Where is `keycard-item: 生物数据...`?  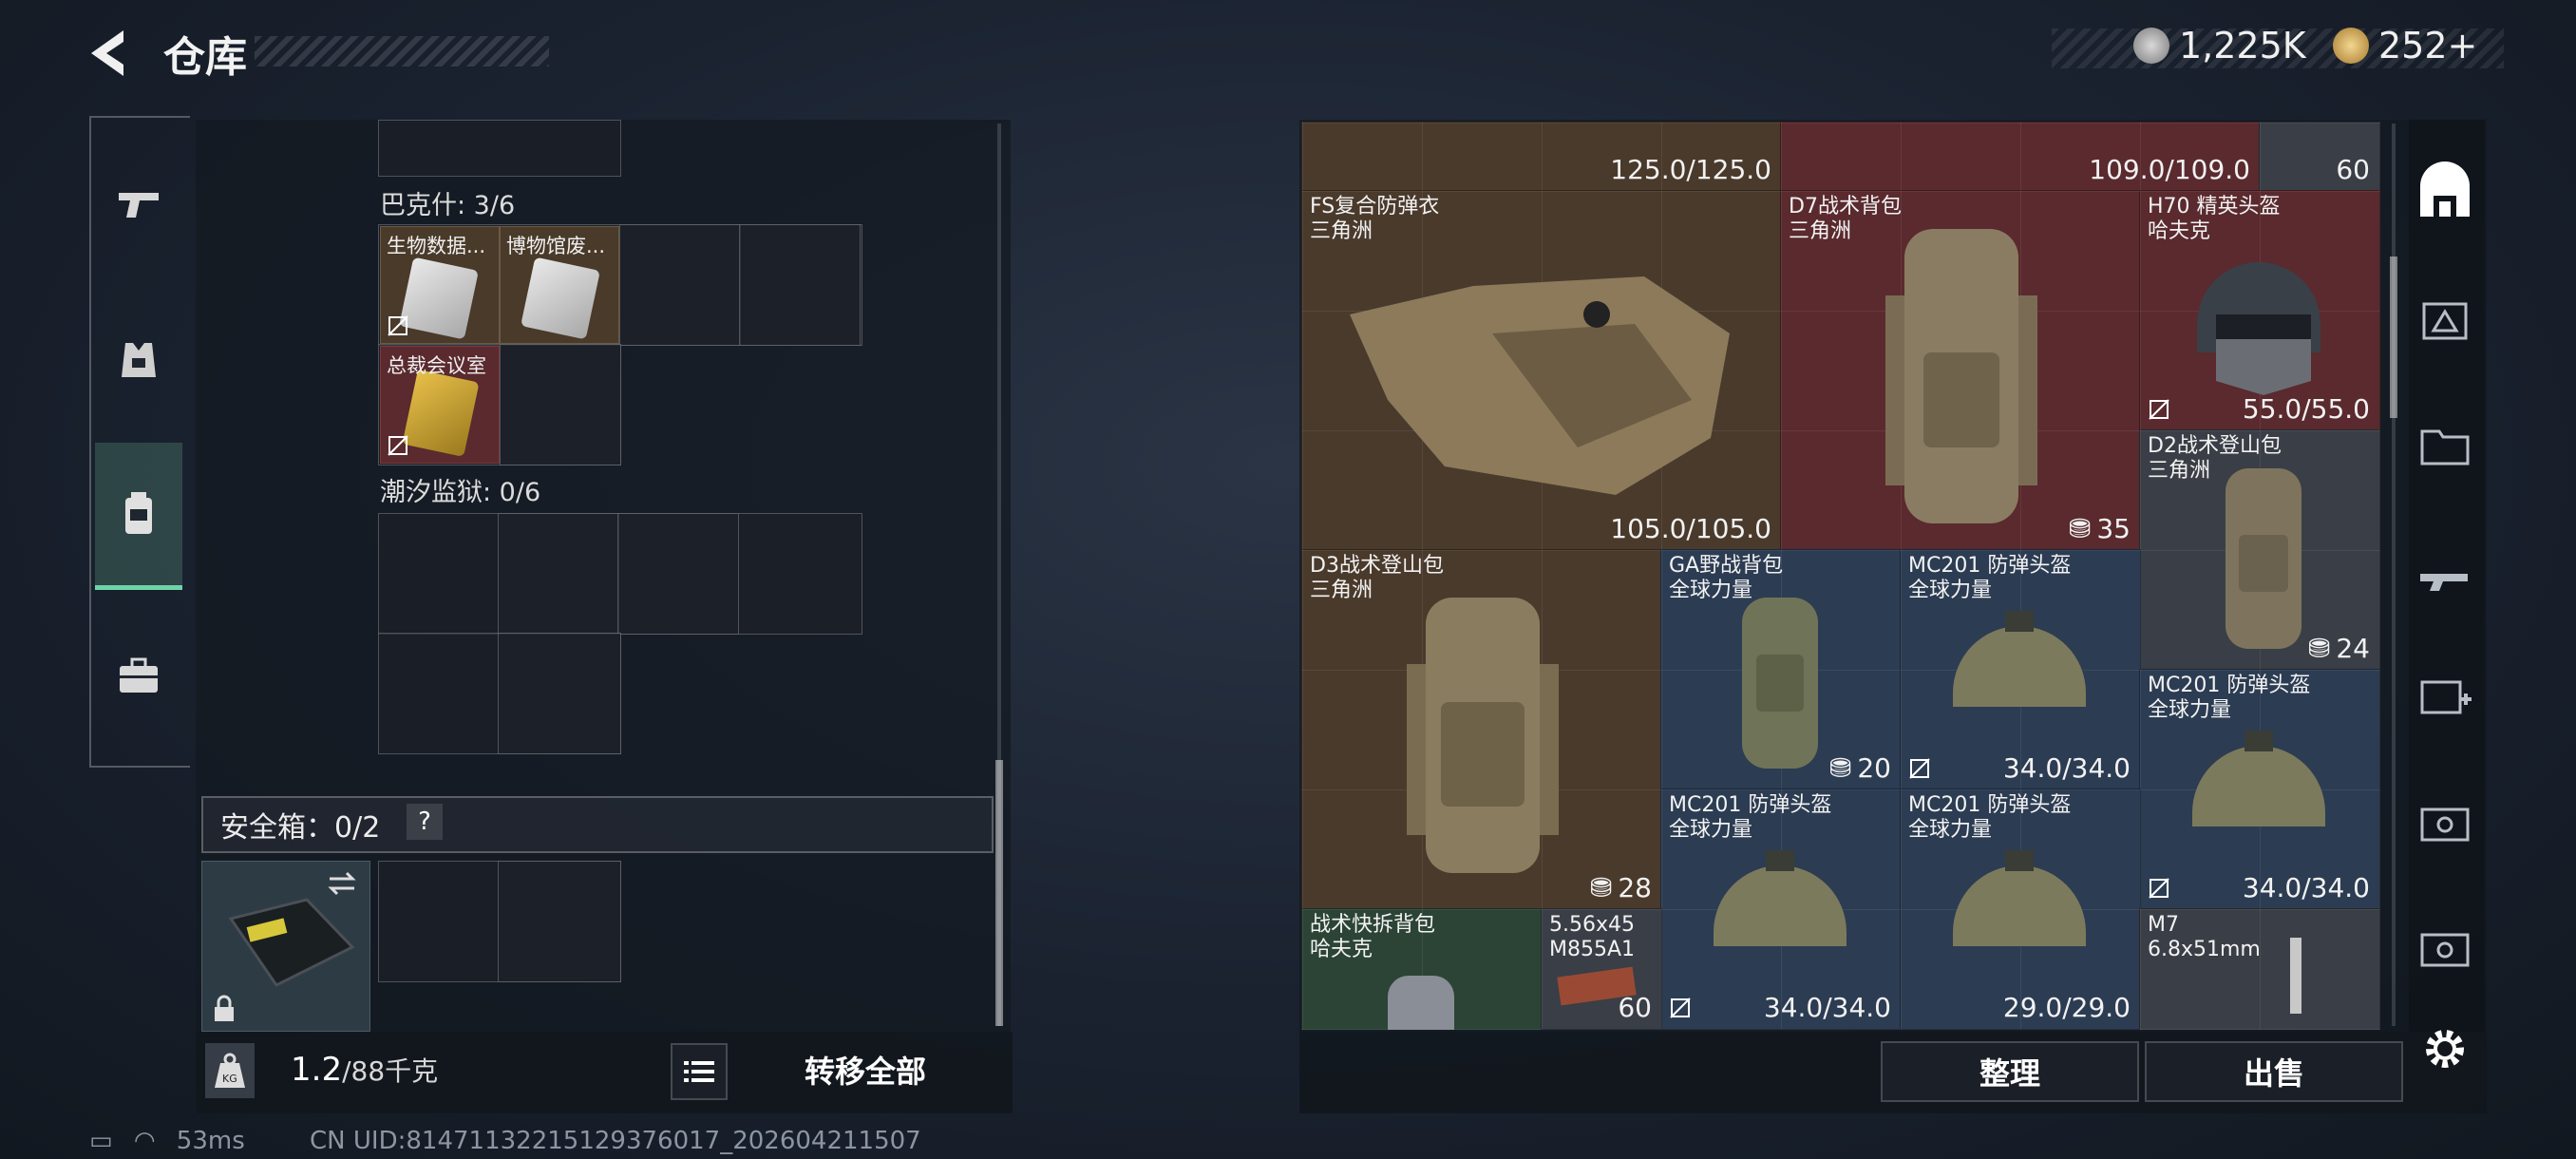 keycard-item: 生物数据... is located at coordinates (440, 285).